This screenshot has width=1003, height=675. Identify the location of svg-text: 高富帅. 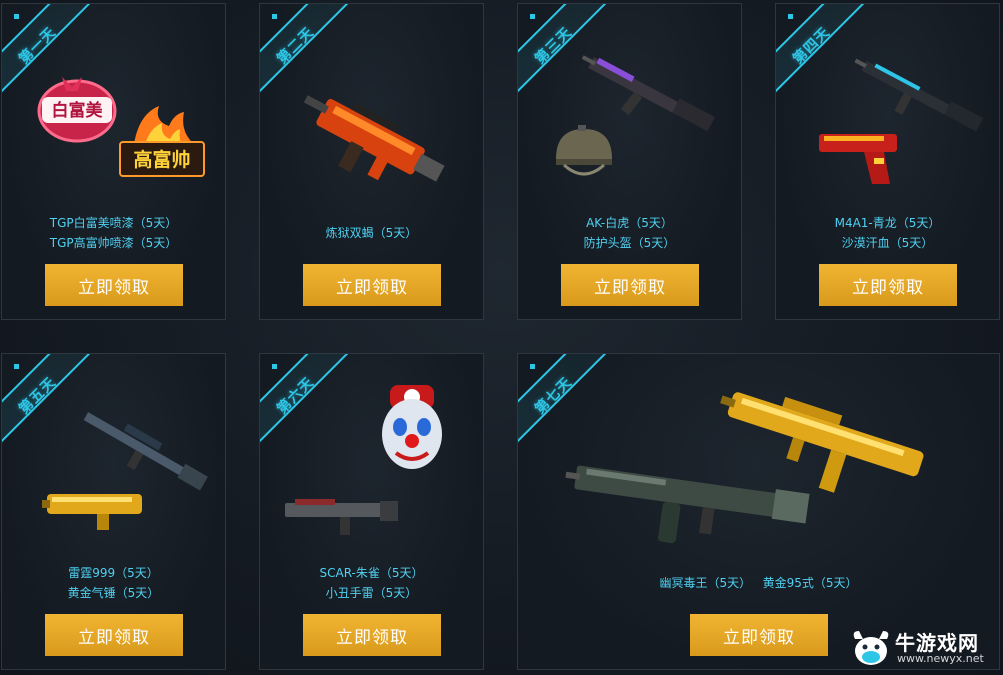
(161, 159).